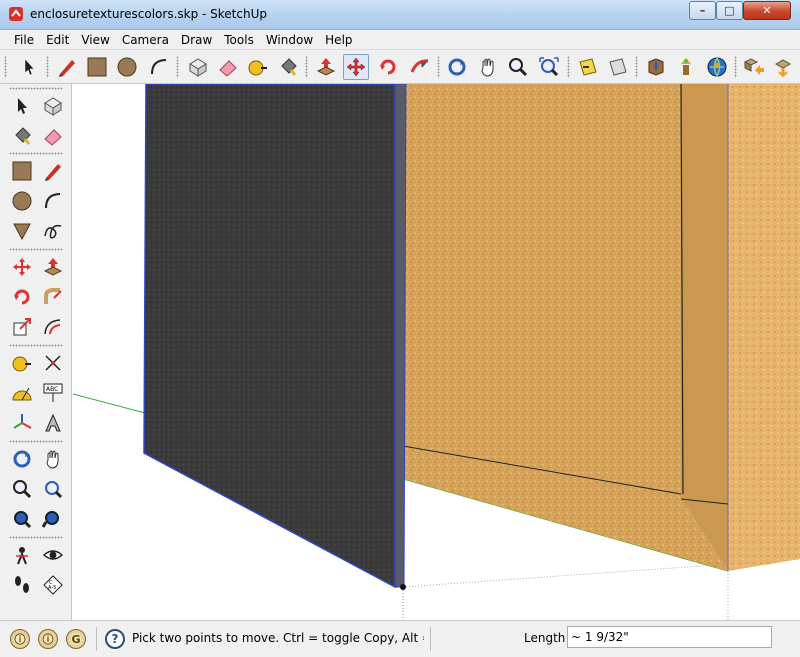 Image resolution: width=800 pixels, height=657 pixels. What do you see at coordinates (53, 231) in the screenshot?
I see `freehand-icon` at bounding box center [53, 231].